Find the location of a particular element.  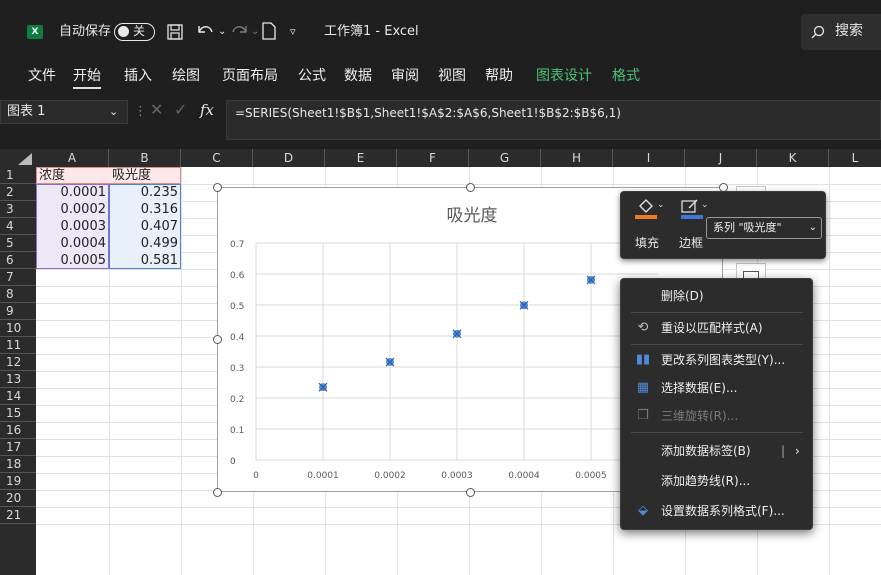

enter-icon: ✓ is located at coordinates (180, 110).